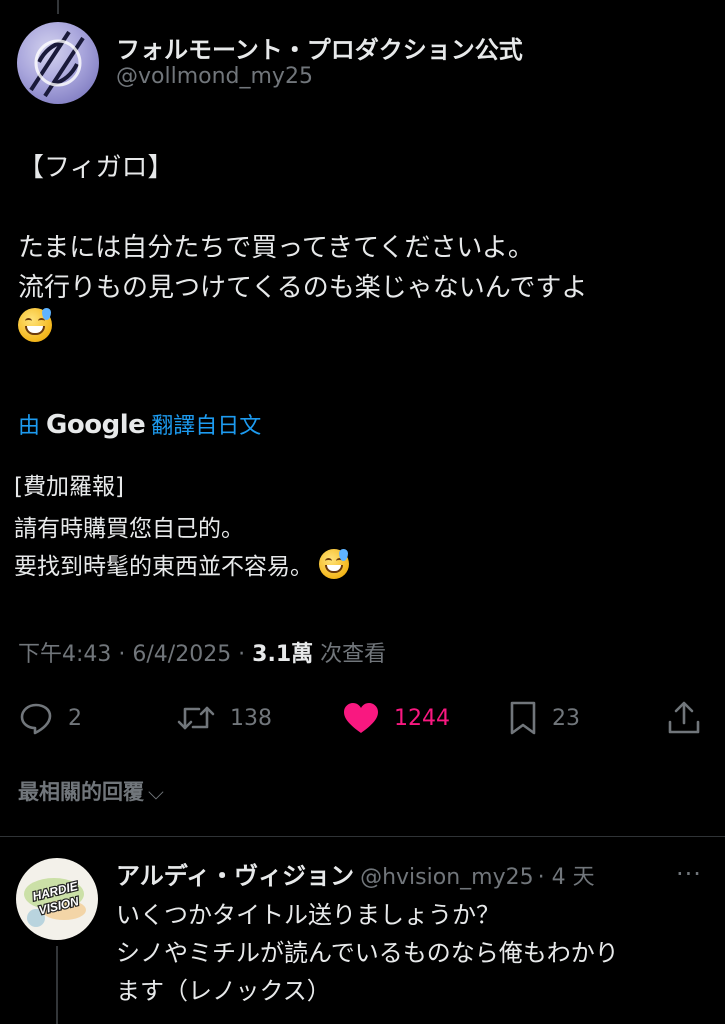 The image size is (725, 1024). What do you see at coordinates (29, 426) in the screenshot?
I see `translation-prefix: 由` at bounding box center [29, 426].